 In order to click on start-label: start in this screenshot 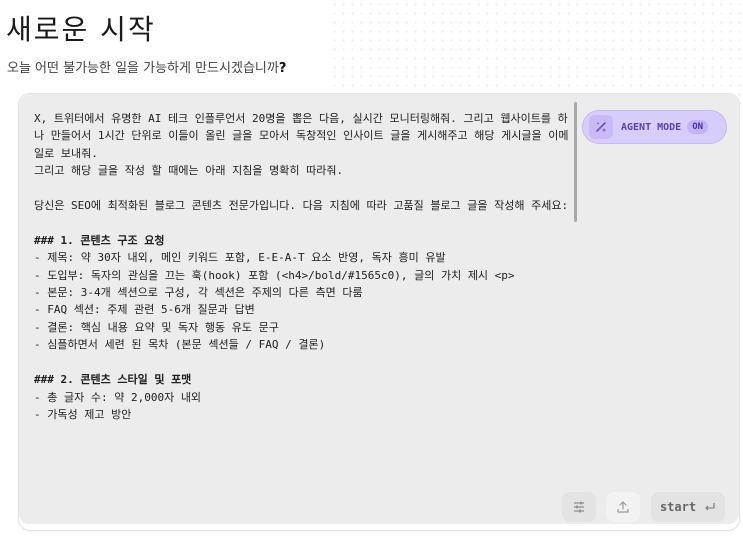, I will do `click(678, 507)`.